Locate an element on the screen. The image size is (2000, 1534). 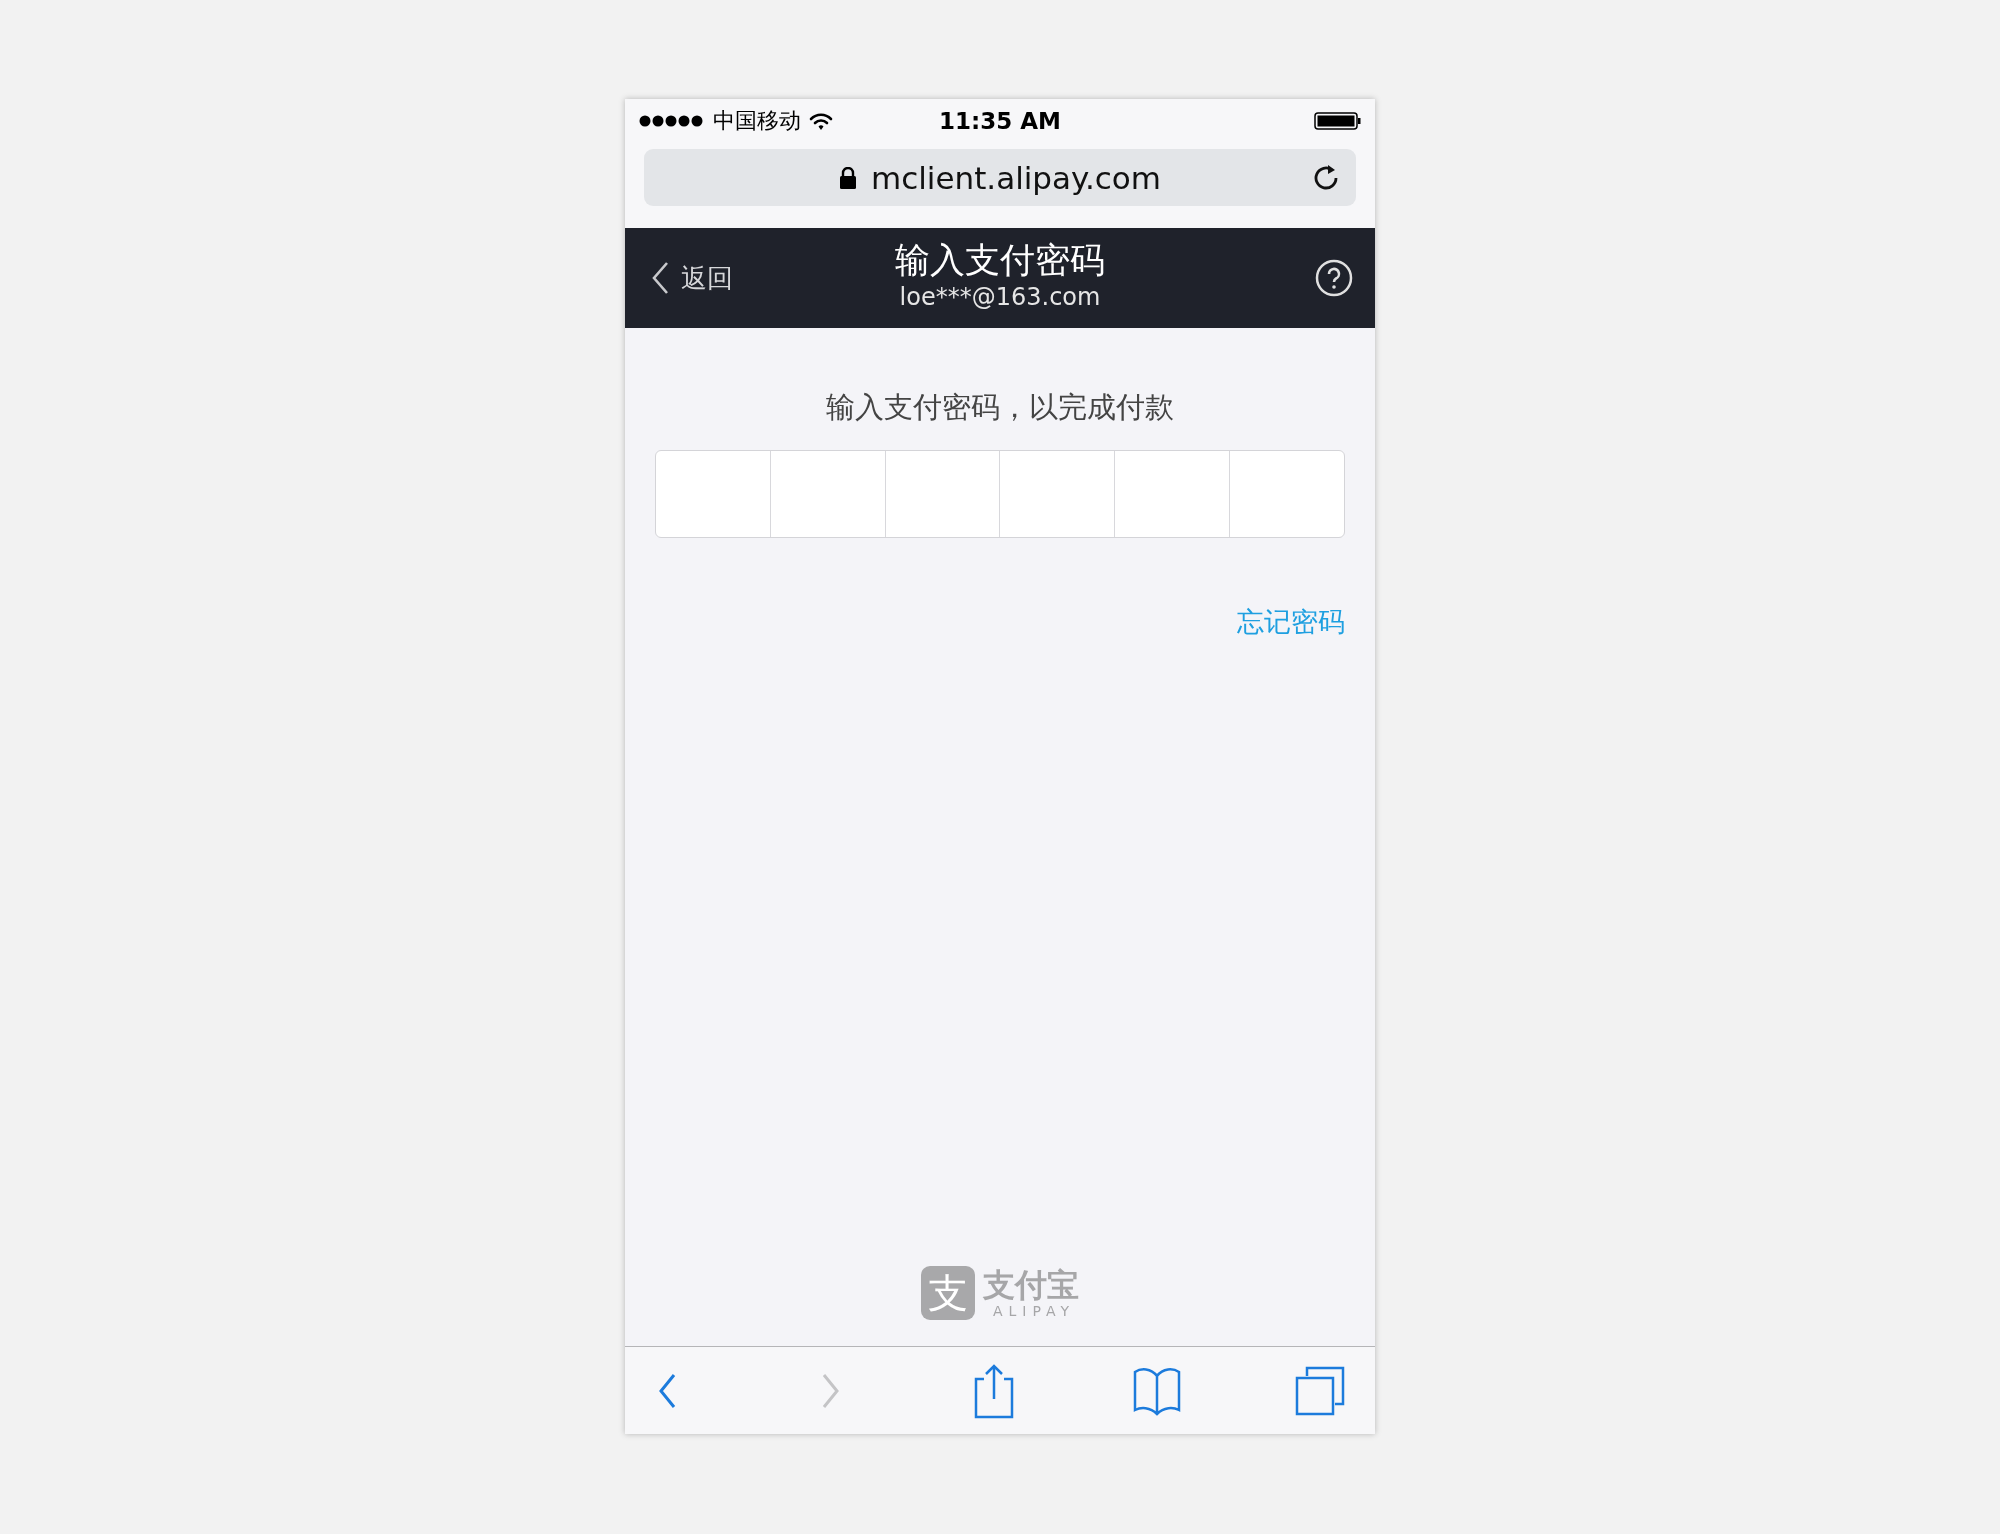
account-email: loe***@163.com is located at coordinates (1000, 297).